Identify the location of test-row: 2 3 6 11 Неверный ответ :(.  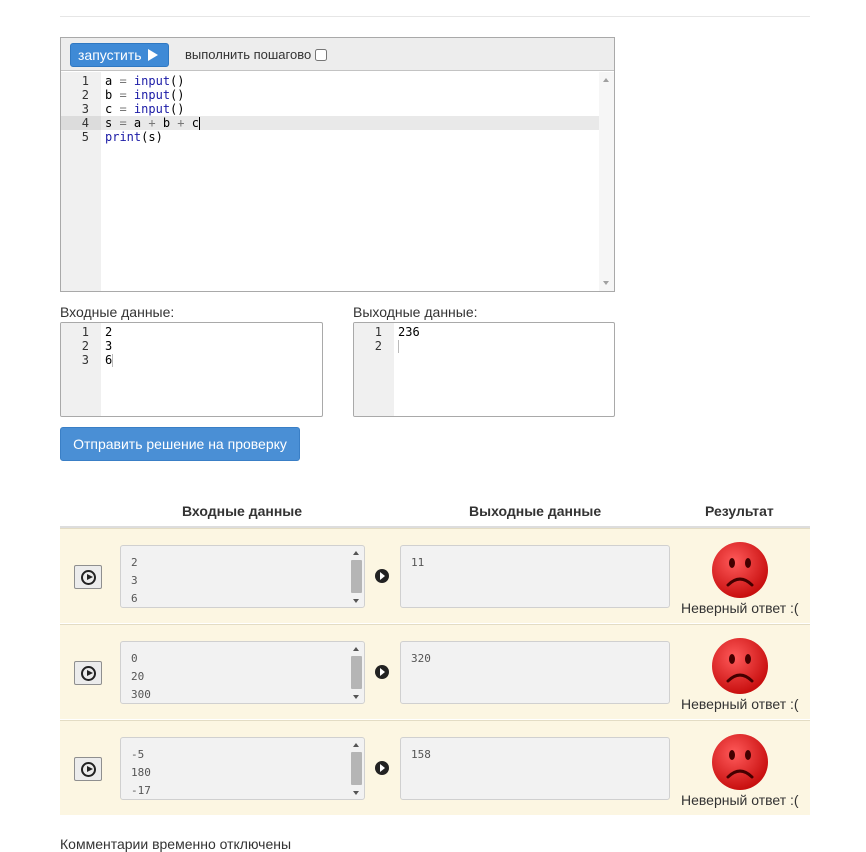
(435, 575).